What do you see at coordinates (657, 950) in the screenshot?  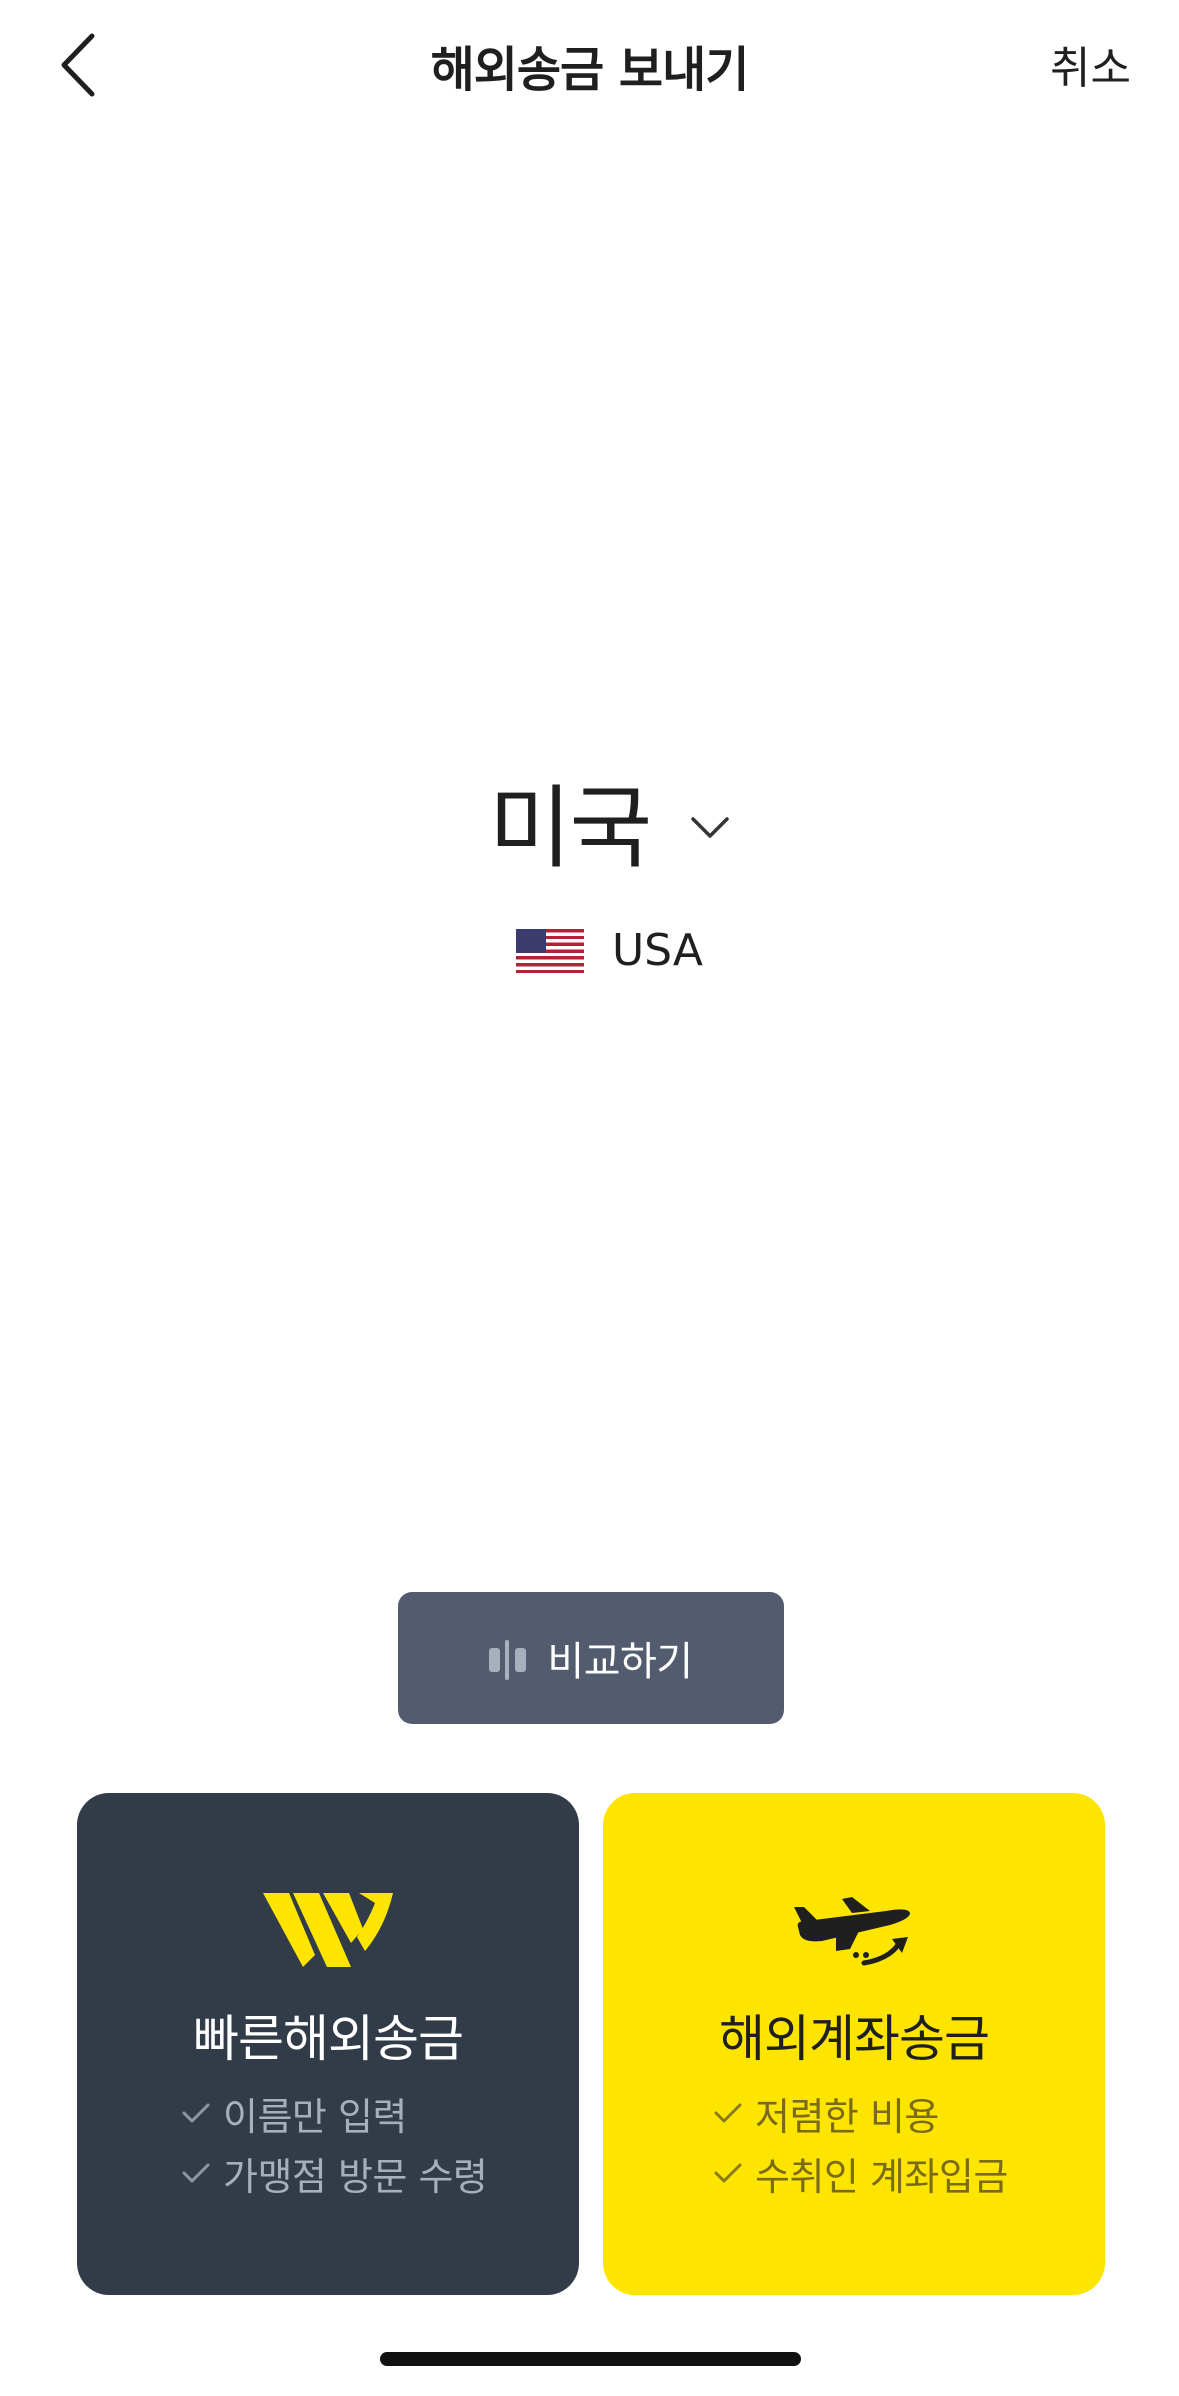 I see `country-code: USA` at bounding box center [657, 950].